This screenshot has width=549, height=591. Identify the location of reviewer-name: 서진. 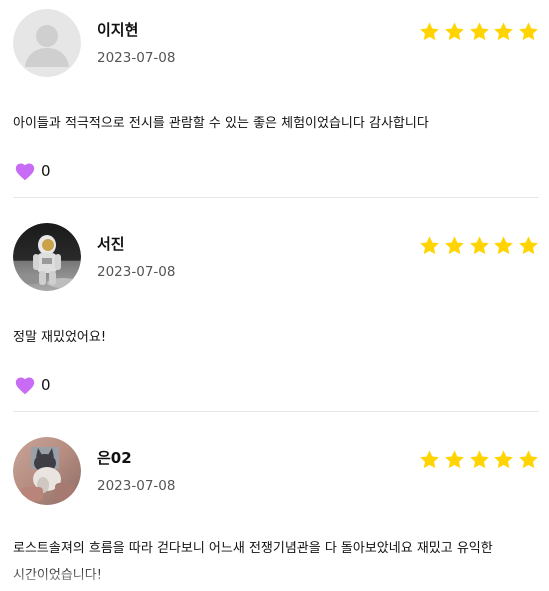
(111, 244).